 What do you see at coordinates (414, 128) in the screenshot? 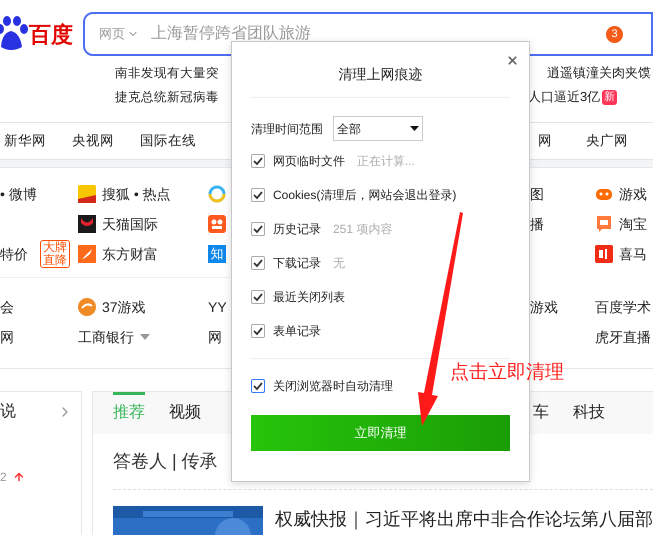
I see `caret-icon` at bounding box center [414, 128].